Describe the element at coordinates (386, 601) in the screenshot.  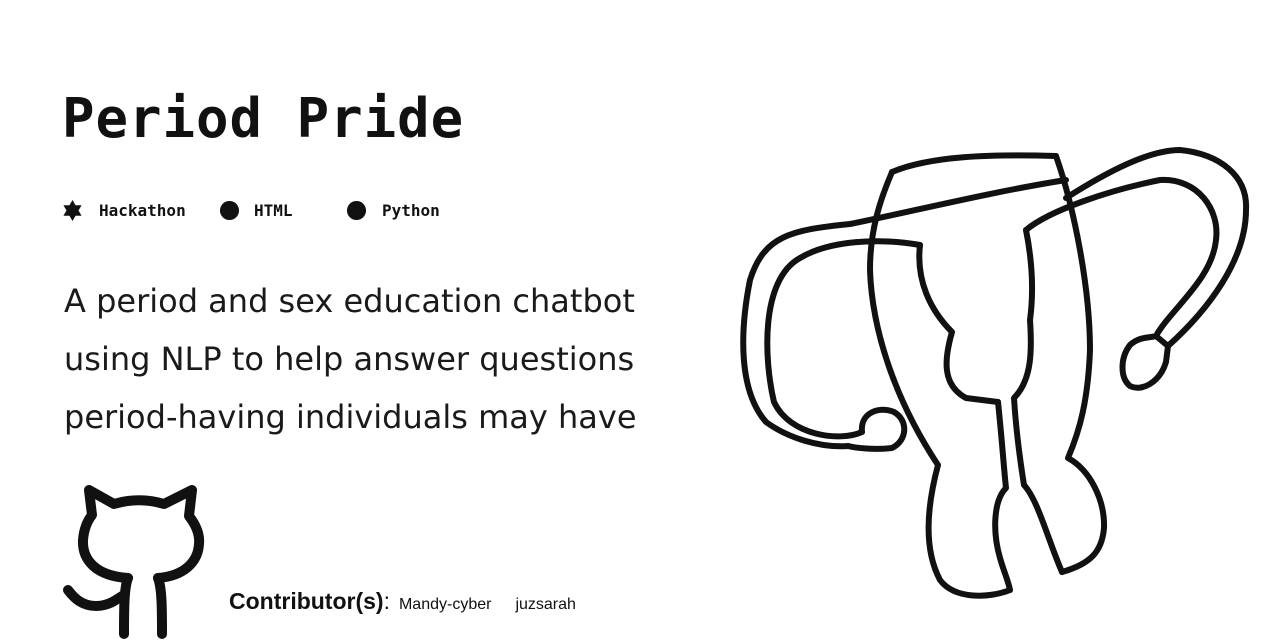
I see `contributors-colon: :` at that location.